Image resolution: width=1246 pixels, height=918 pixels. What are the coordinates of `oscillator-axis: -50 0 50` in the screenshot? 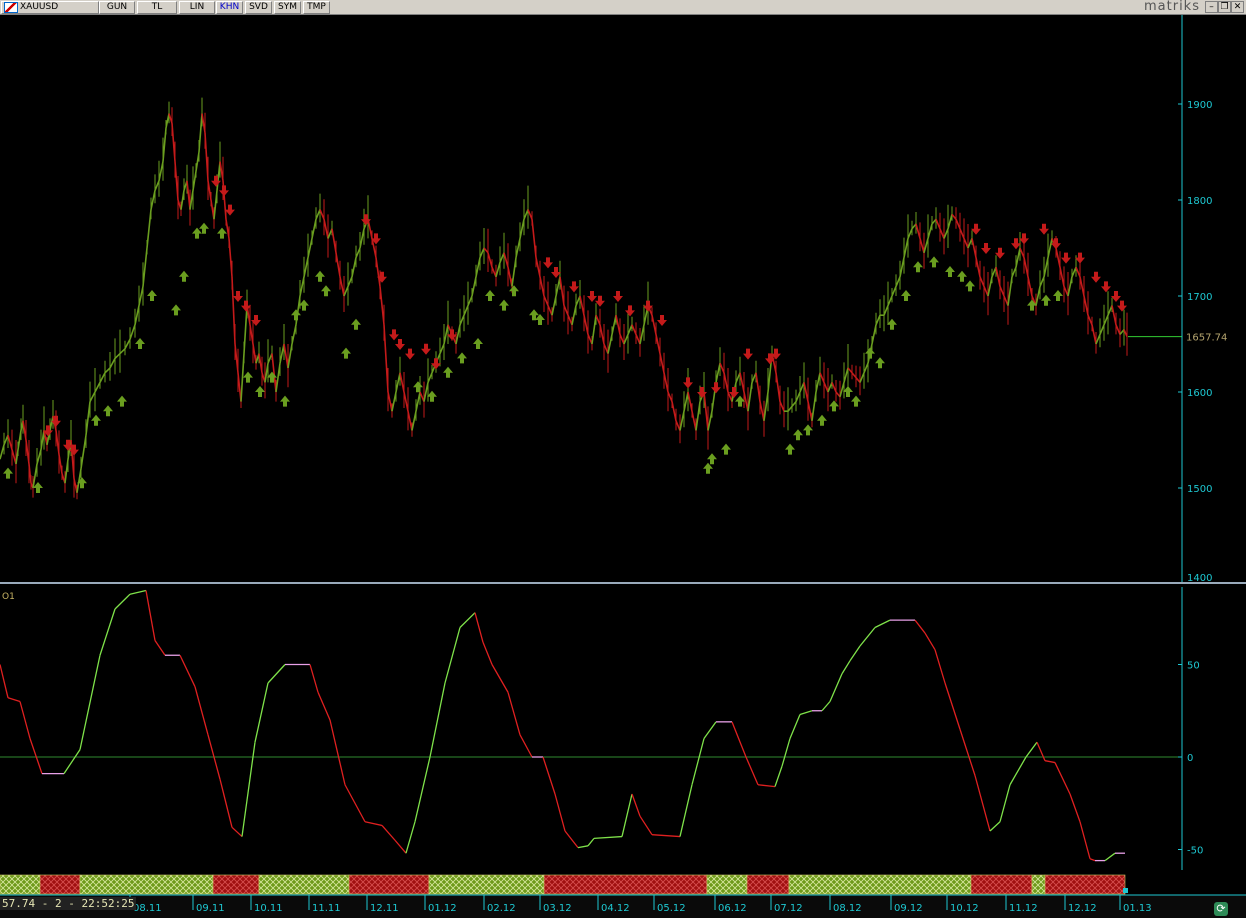 It's located at (1190, 728).